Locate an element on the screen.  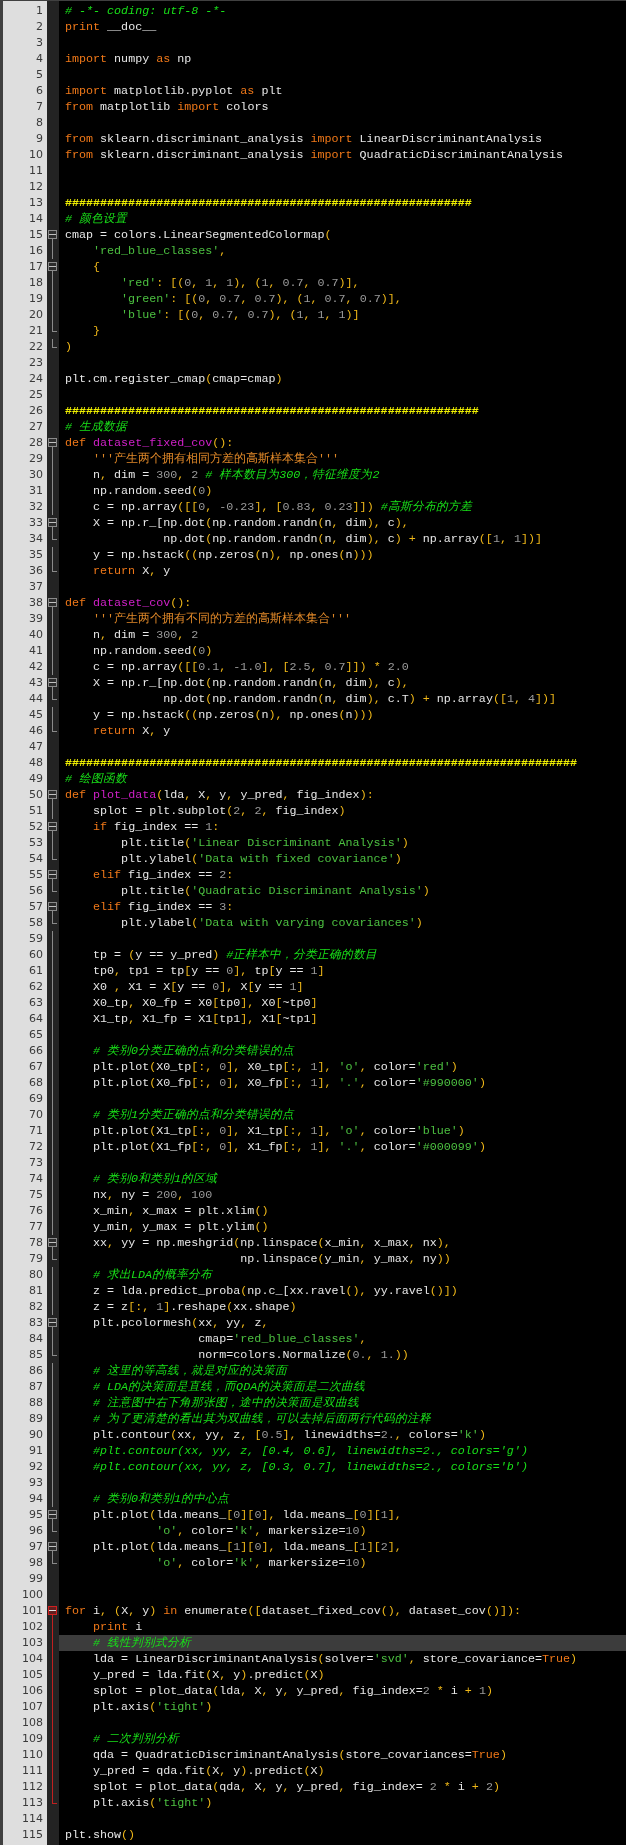
line-number: 97 is located at coordinates (36, 1547).